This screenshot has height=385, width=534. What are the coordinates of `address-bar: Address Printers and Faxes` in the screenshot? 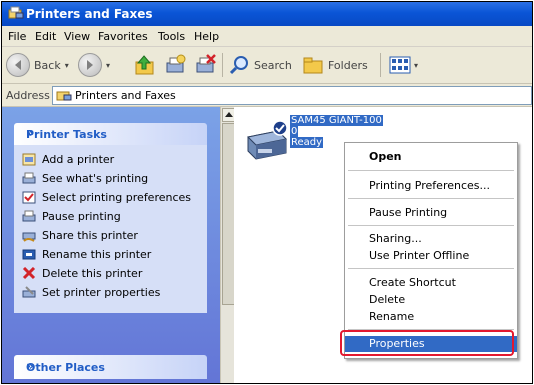 It's located at (267, 95).